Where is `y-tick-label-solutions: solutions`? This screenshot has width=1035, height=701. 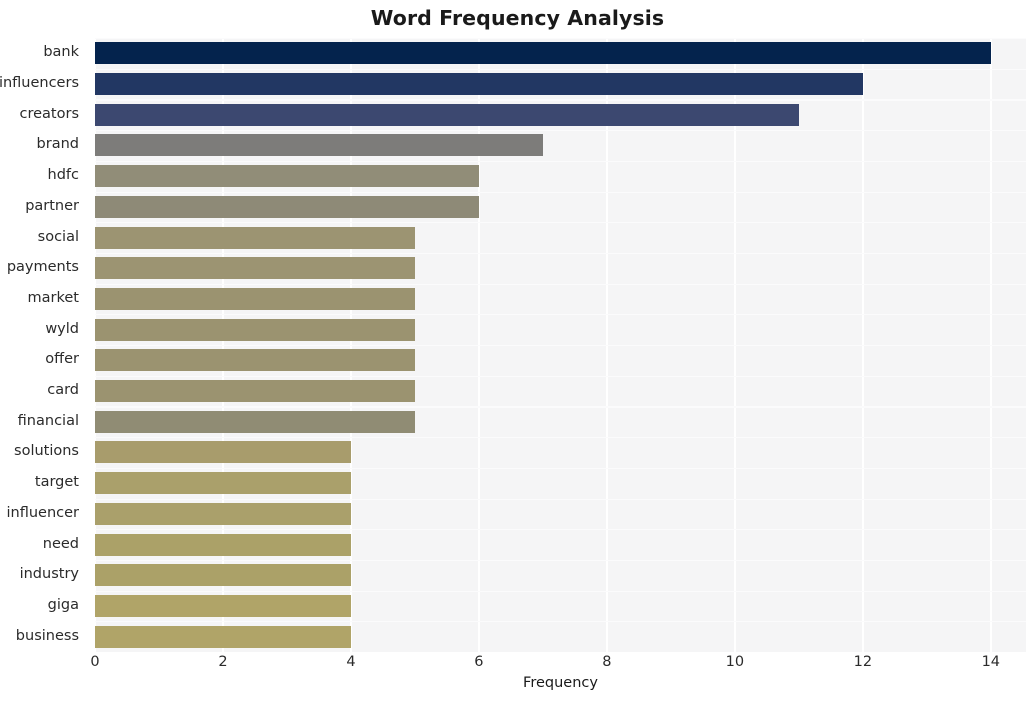
y-tick-label-solutions: solutions is located at coordinates (46, 451).